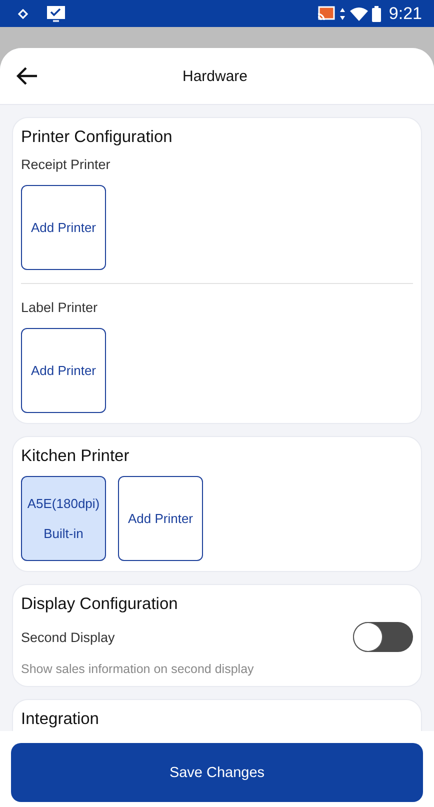  Describe the element at coordinates (215, 76) in the screenshot. I see `screen-title: Hardware` at that location.